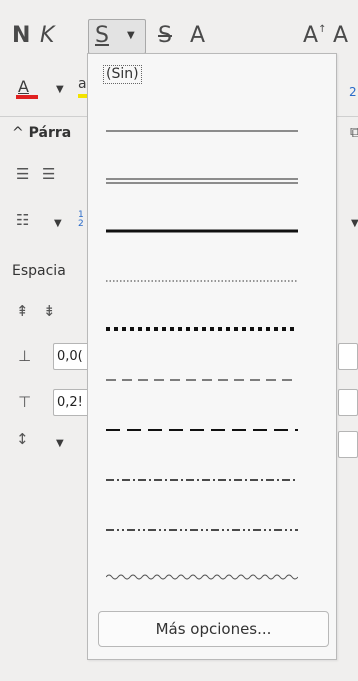  Describe the element at coordinates (202, 380) in the screenshot. I see `underline-dash-option` at that location.